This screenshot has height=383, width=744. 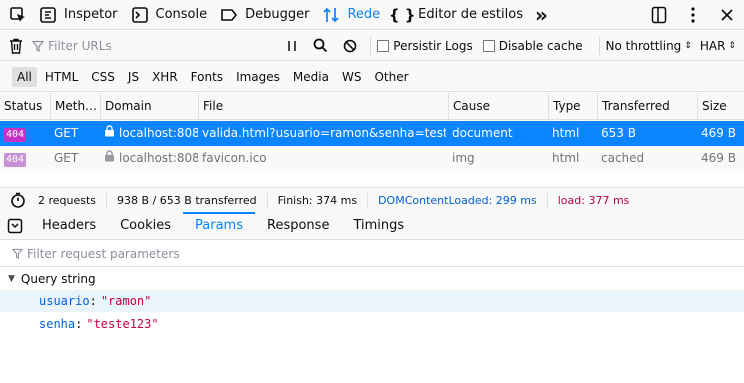 I want to click on checkbox-label: Persistir Logs, so click(x=433, y=45).